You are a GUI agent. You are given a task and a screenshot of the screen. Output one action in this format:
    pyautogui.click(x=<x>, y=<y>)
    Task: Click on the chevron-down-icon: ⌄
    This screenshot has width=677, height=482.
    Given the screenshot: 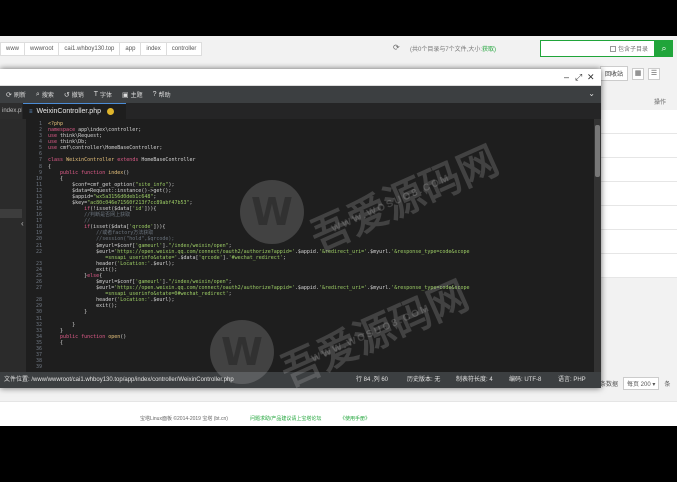 What is the action you would take?
    pyautogui.click(x=591, y=93)
    